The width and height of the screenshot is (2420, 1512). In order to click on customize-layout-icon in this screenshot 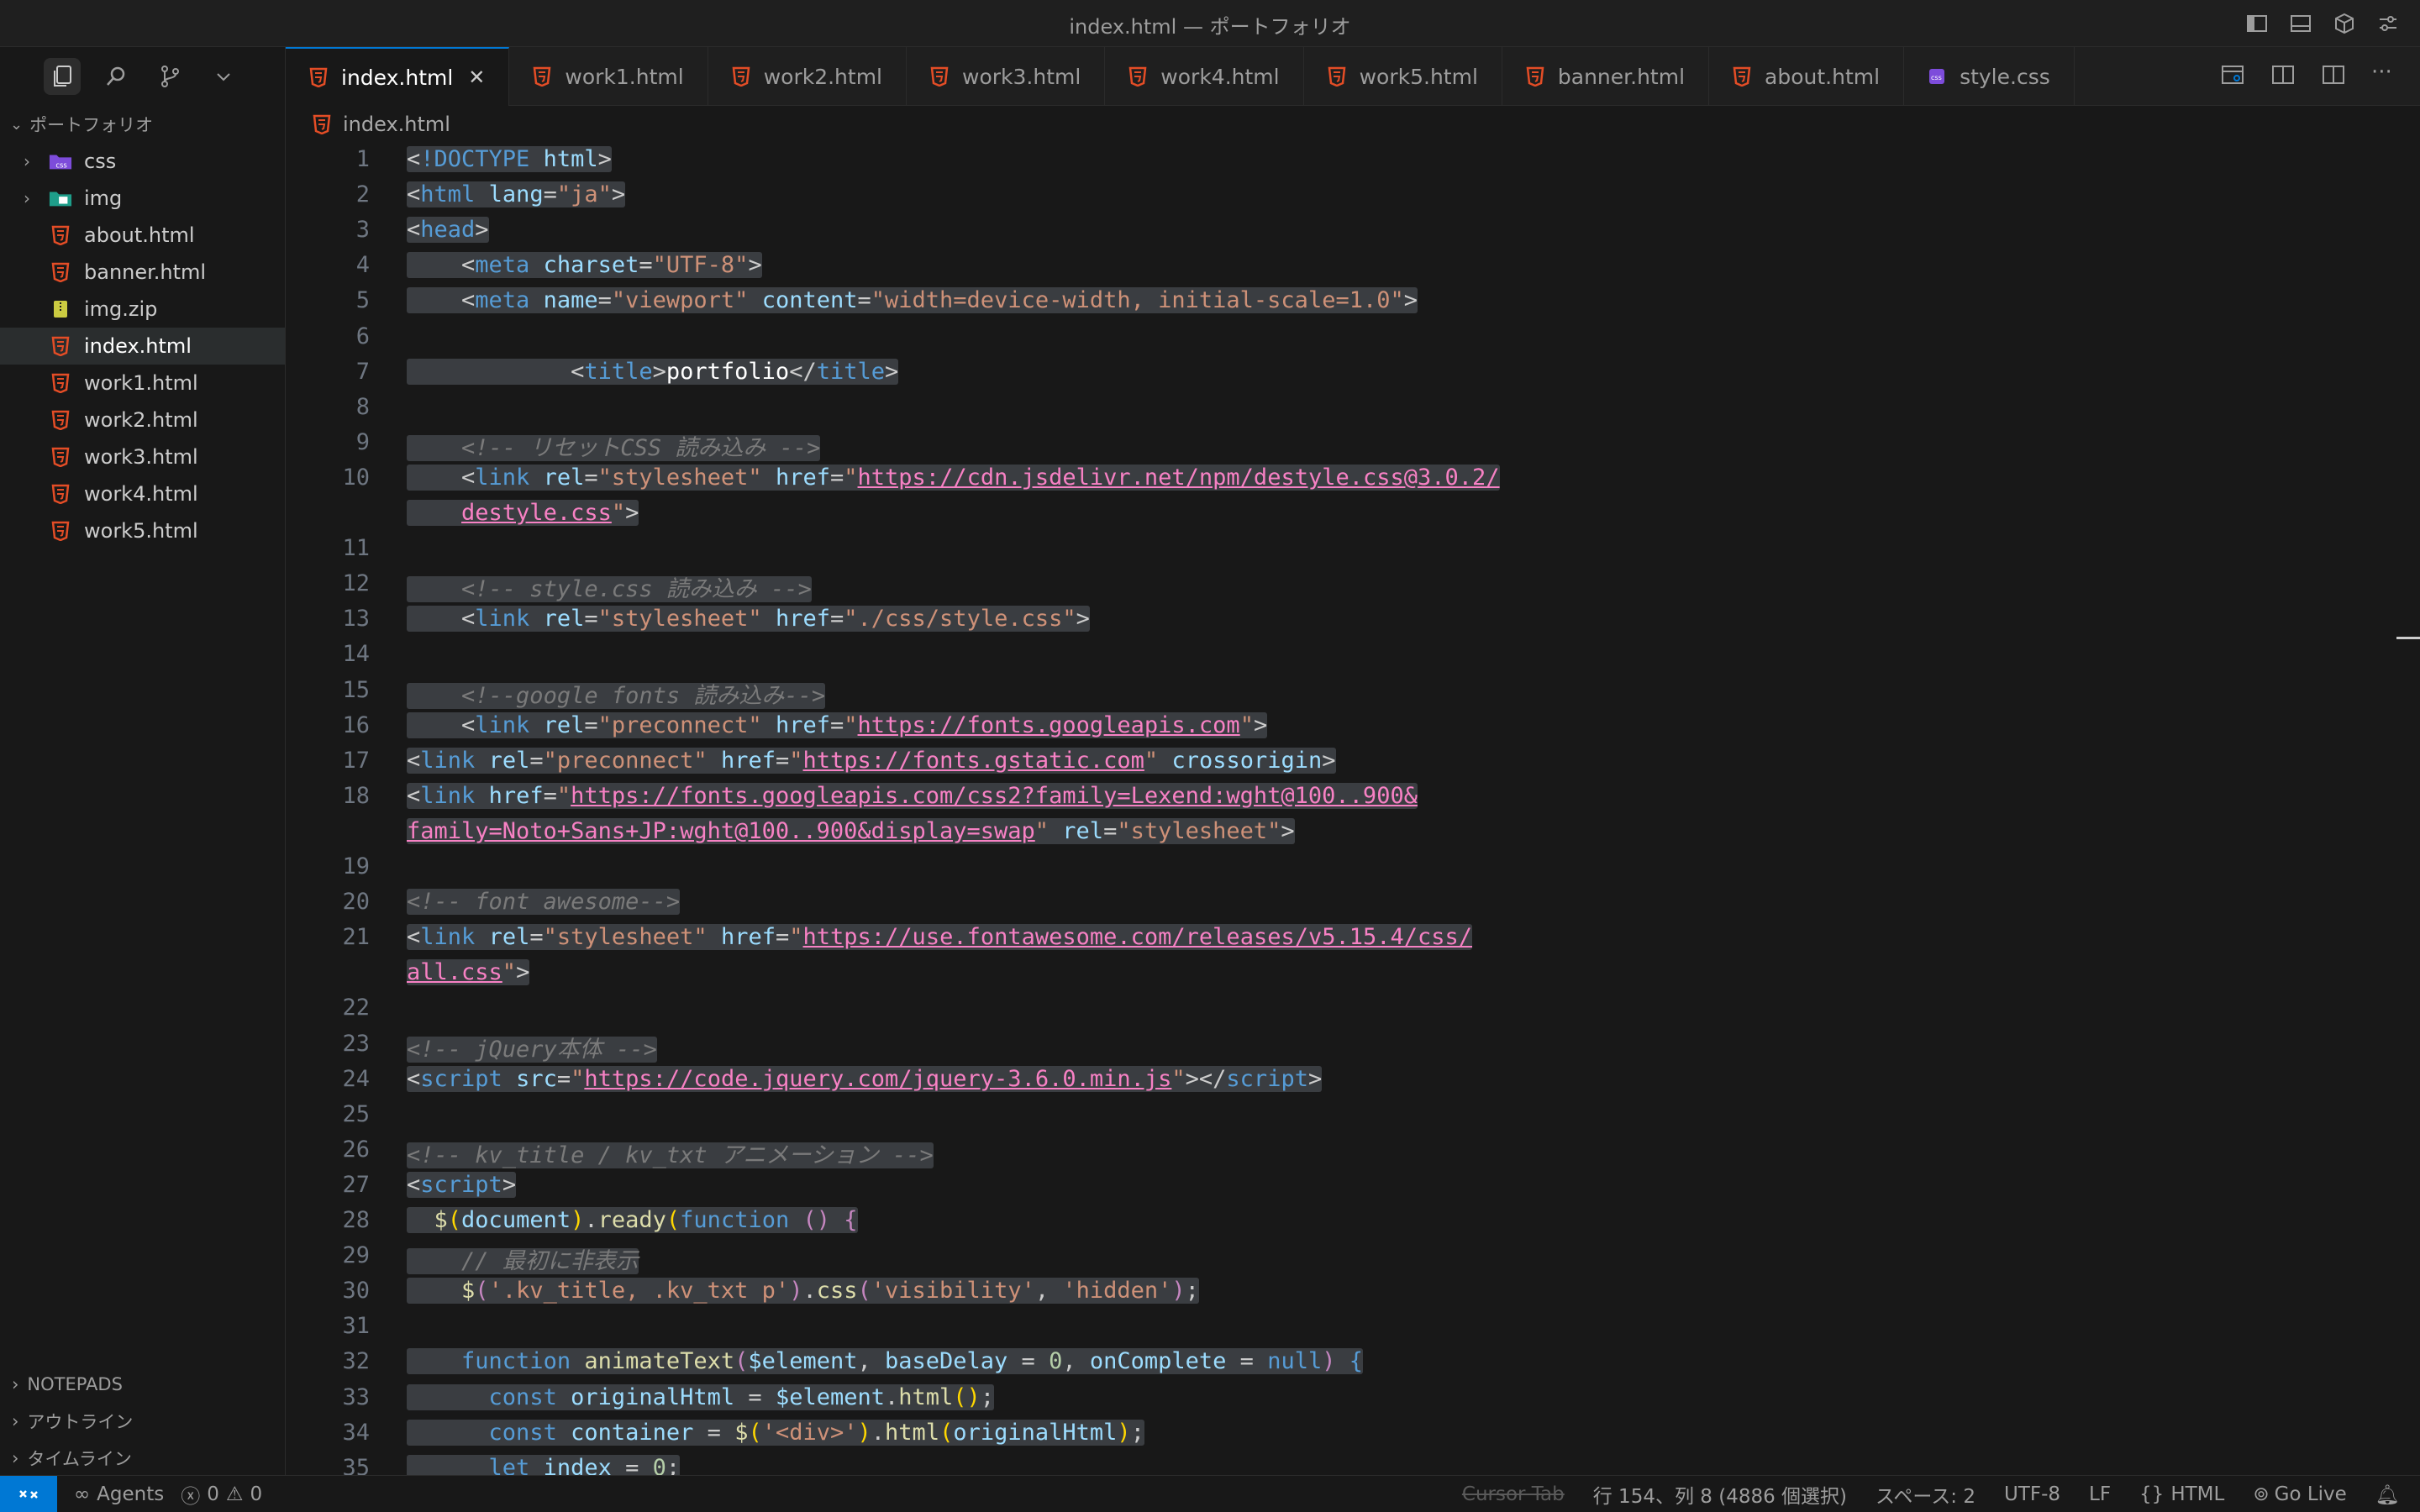, I will do `click(2388, 23)`.